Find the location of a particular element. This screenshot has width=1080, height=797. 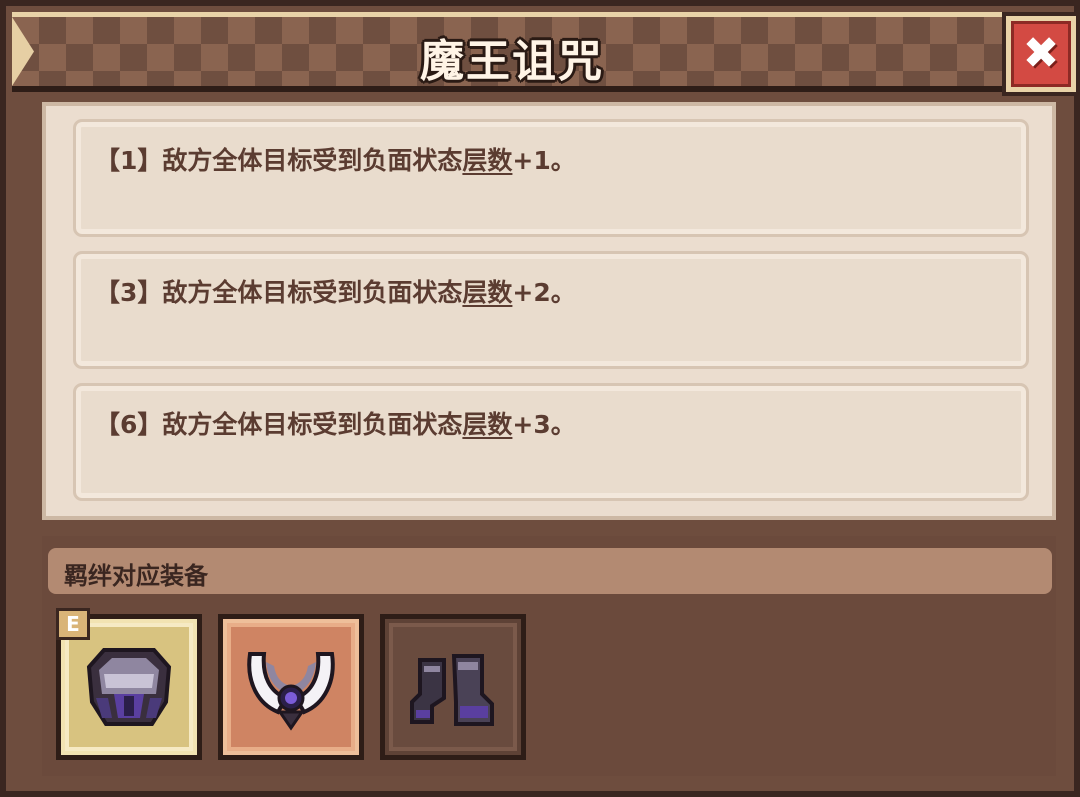

close-button-frame: ✖ is located at coordinates (1041, 54).